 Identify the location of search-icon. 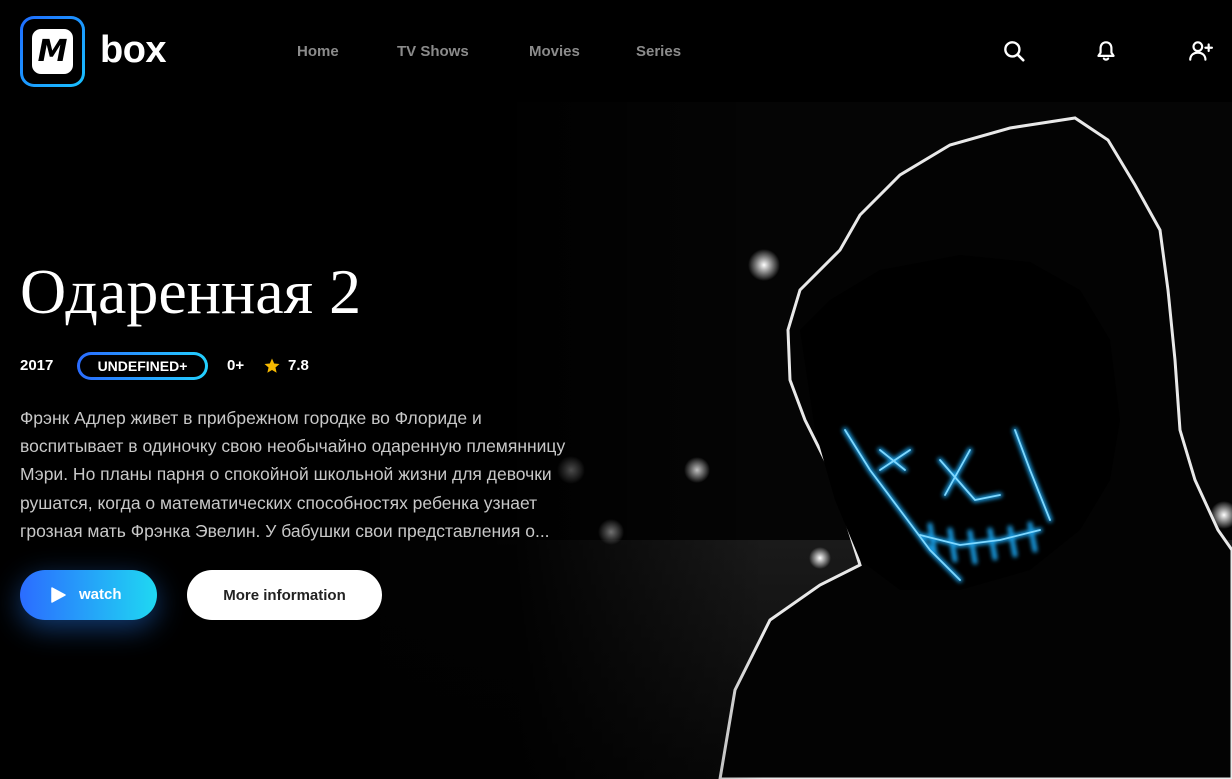
(1014, 51).